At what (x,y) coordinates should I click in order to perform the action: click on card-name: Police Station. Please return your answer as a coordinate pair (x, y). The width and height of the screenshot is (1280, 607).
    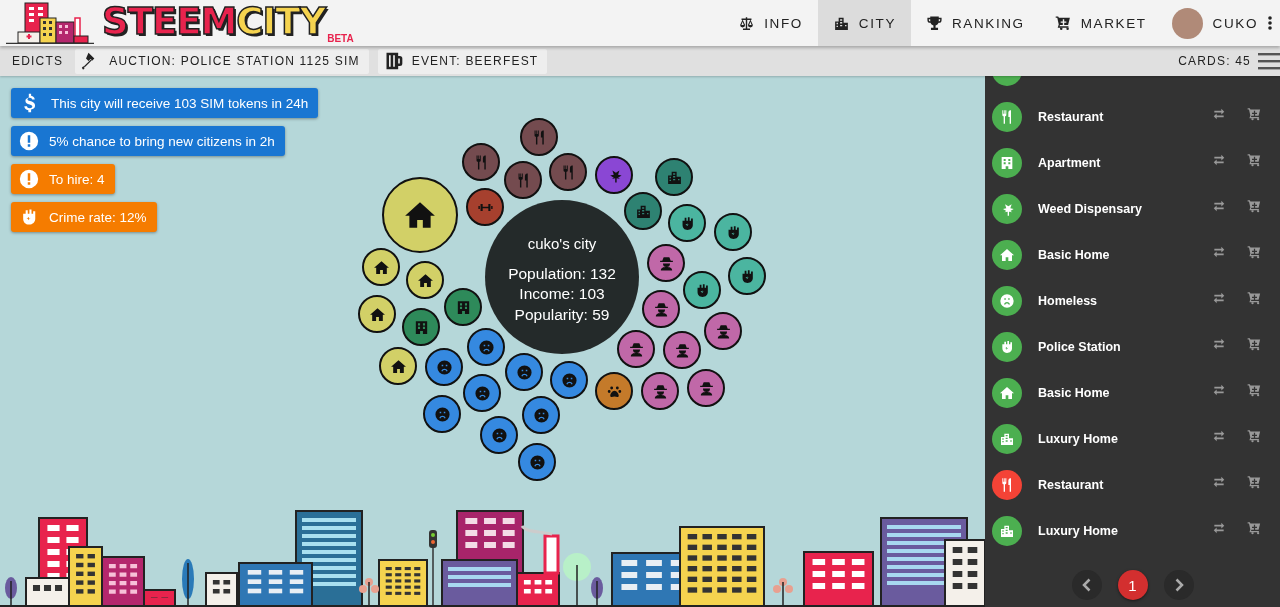
    Looking at the image, I should click on (1079, 347).